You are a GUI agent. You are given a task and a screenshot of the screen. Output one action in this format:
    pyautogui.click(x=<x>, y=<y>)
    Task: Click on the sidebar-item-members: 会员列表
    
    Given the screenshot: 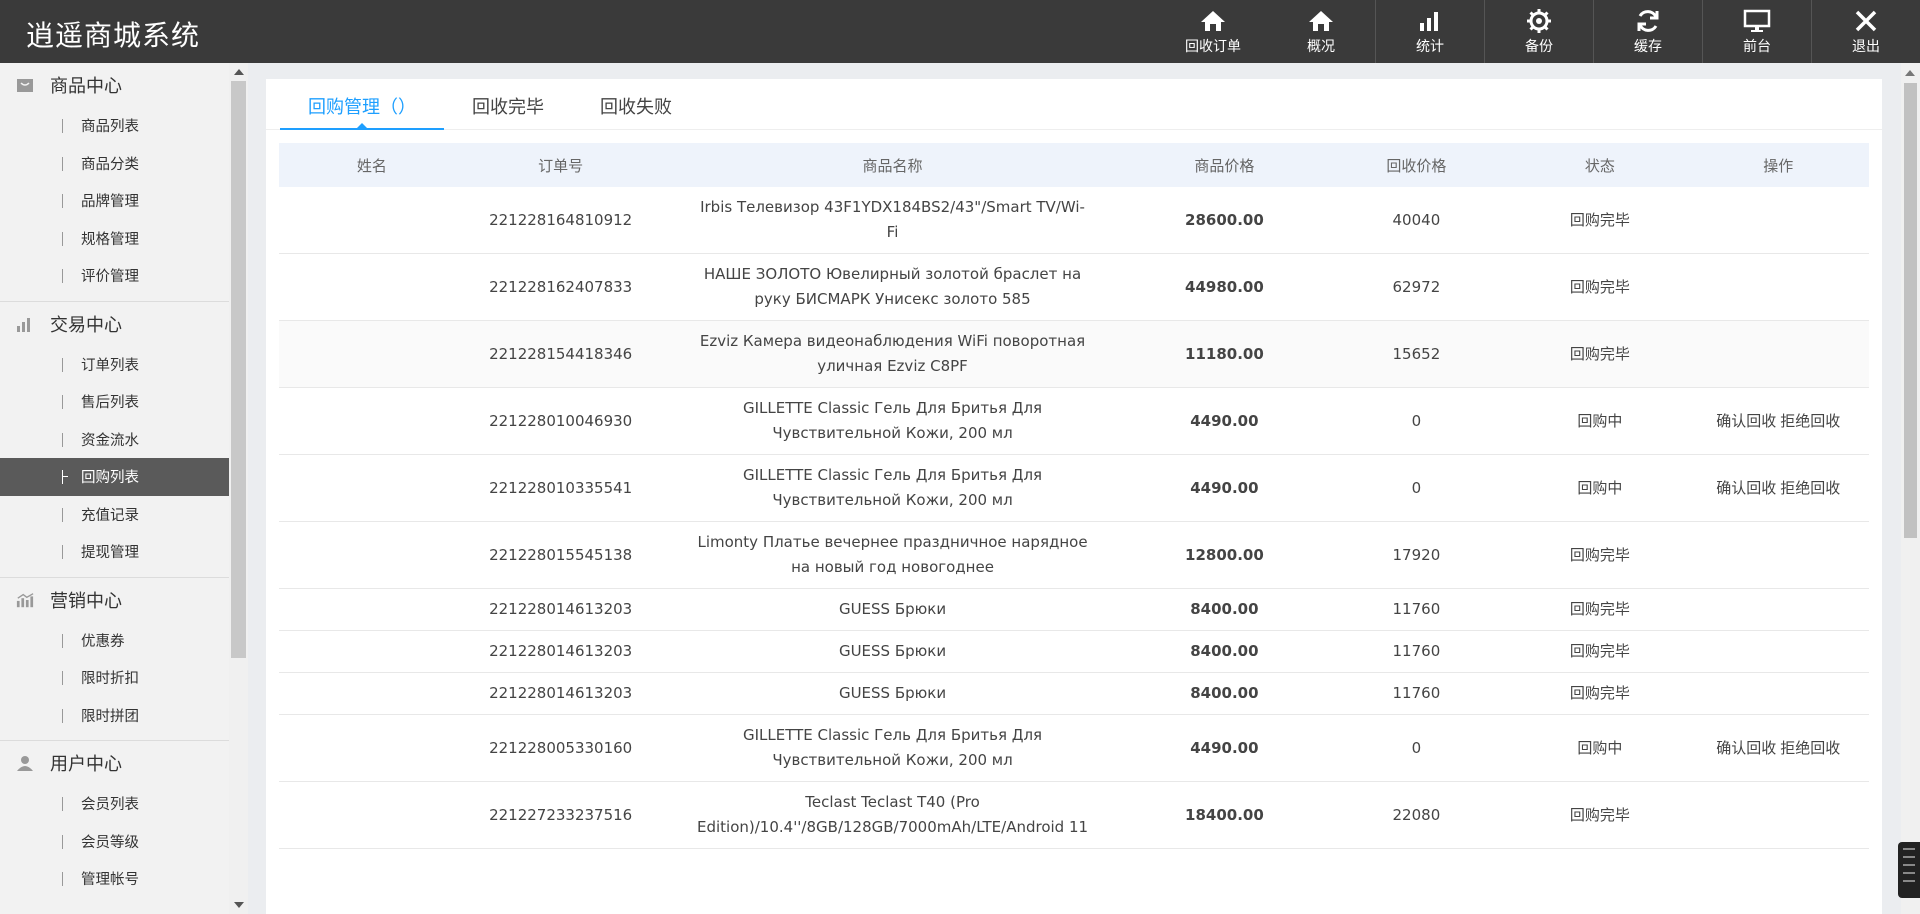 What is the action you would take?
    pyautogui.click(x=114, y=804)
    